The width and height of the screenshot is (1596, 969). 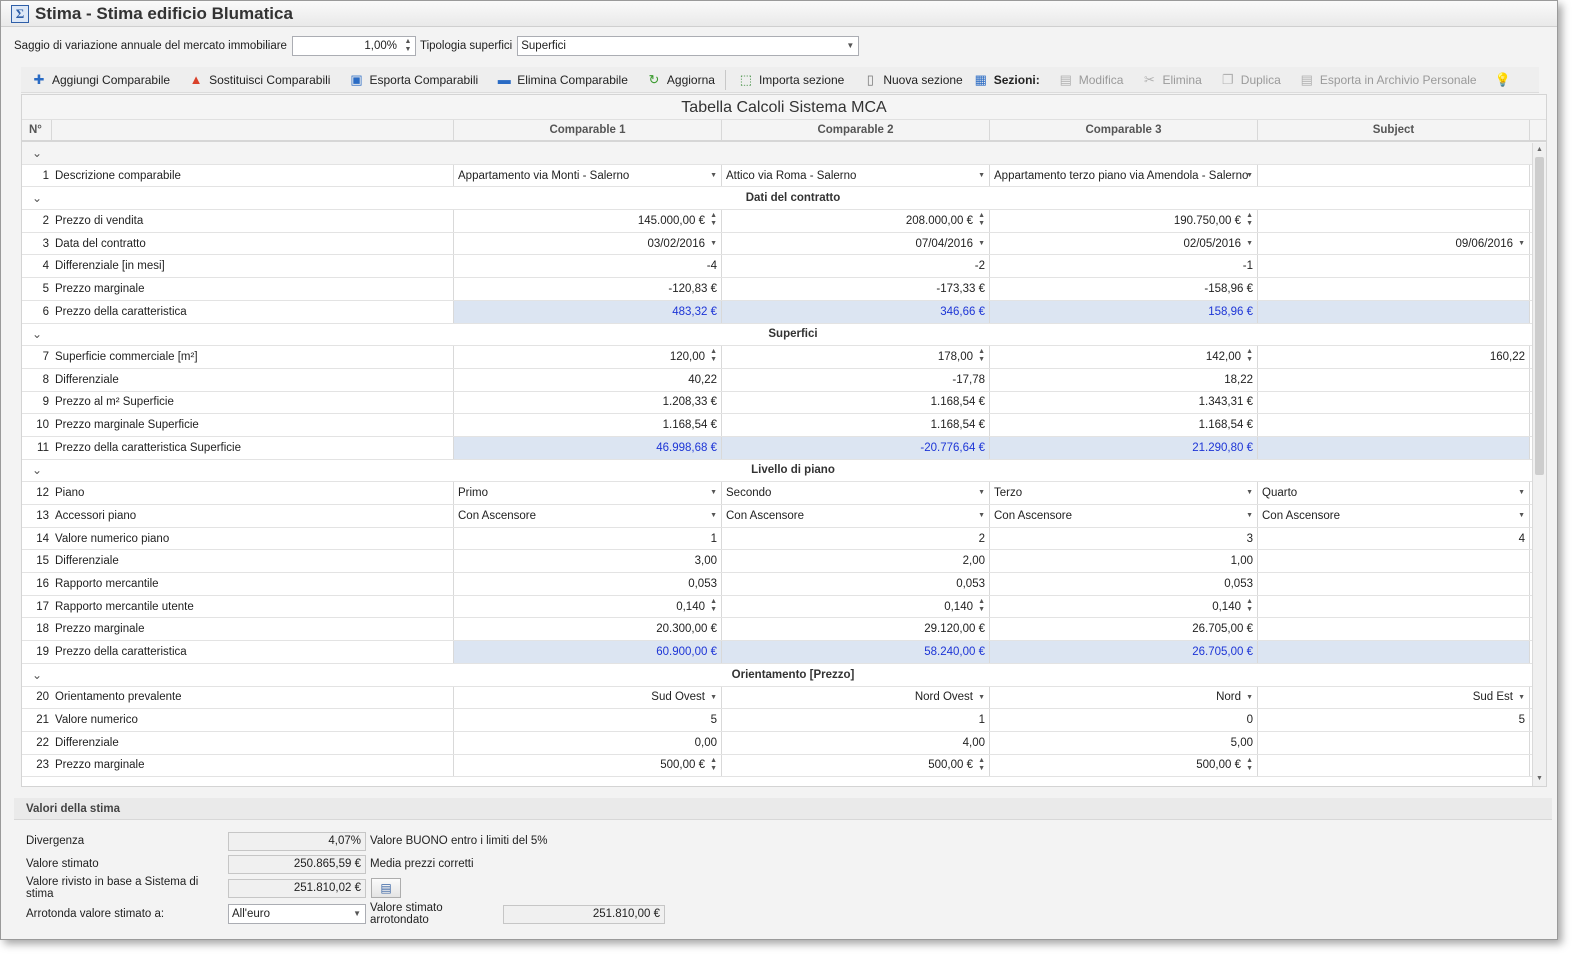 I want to click on tip-button: 💡, so click(x=1504, y=80).